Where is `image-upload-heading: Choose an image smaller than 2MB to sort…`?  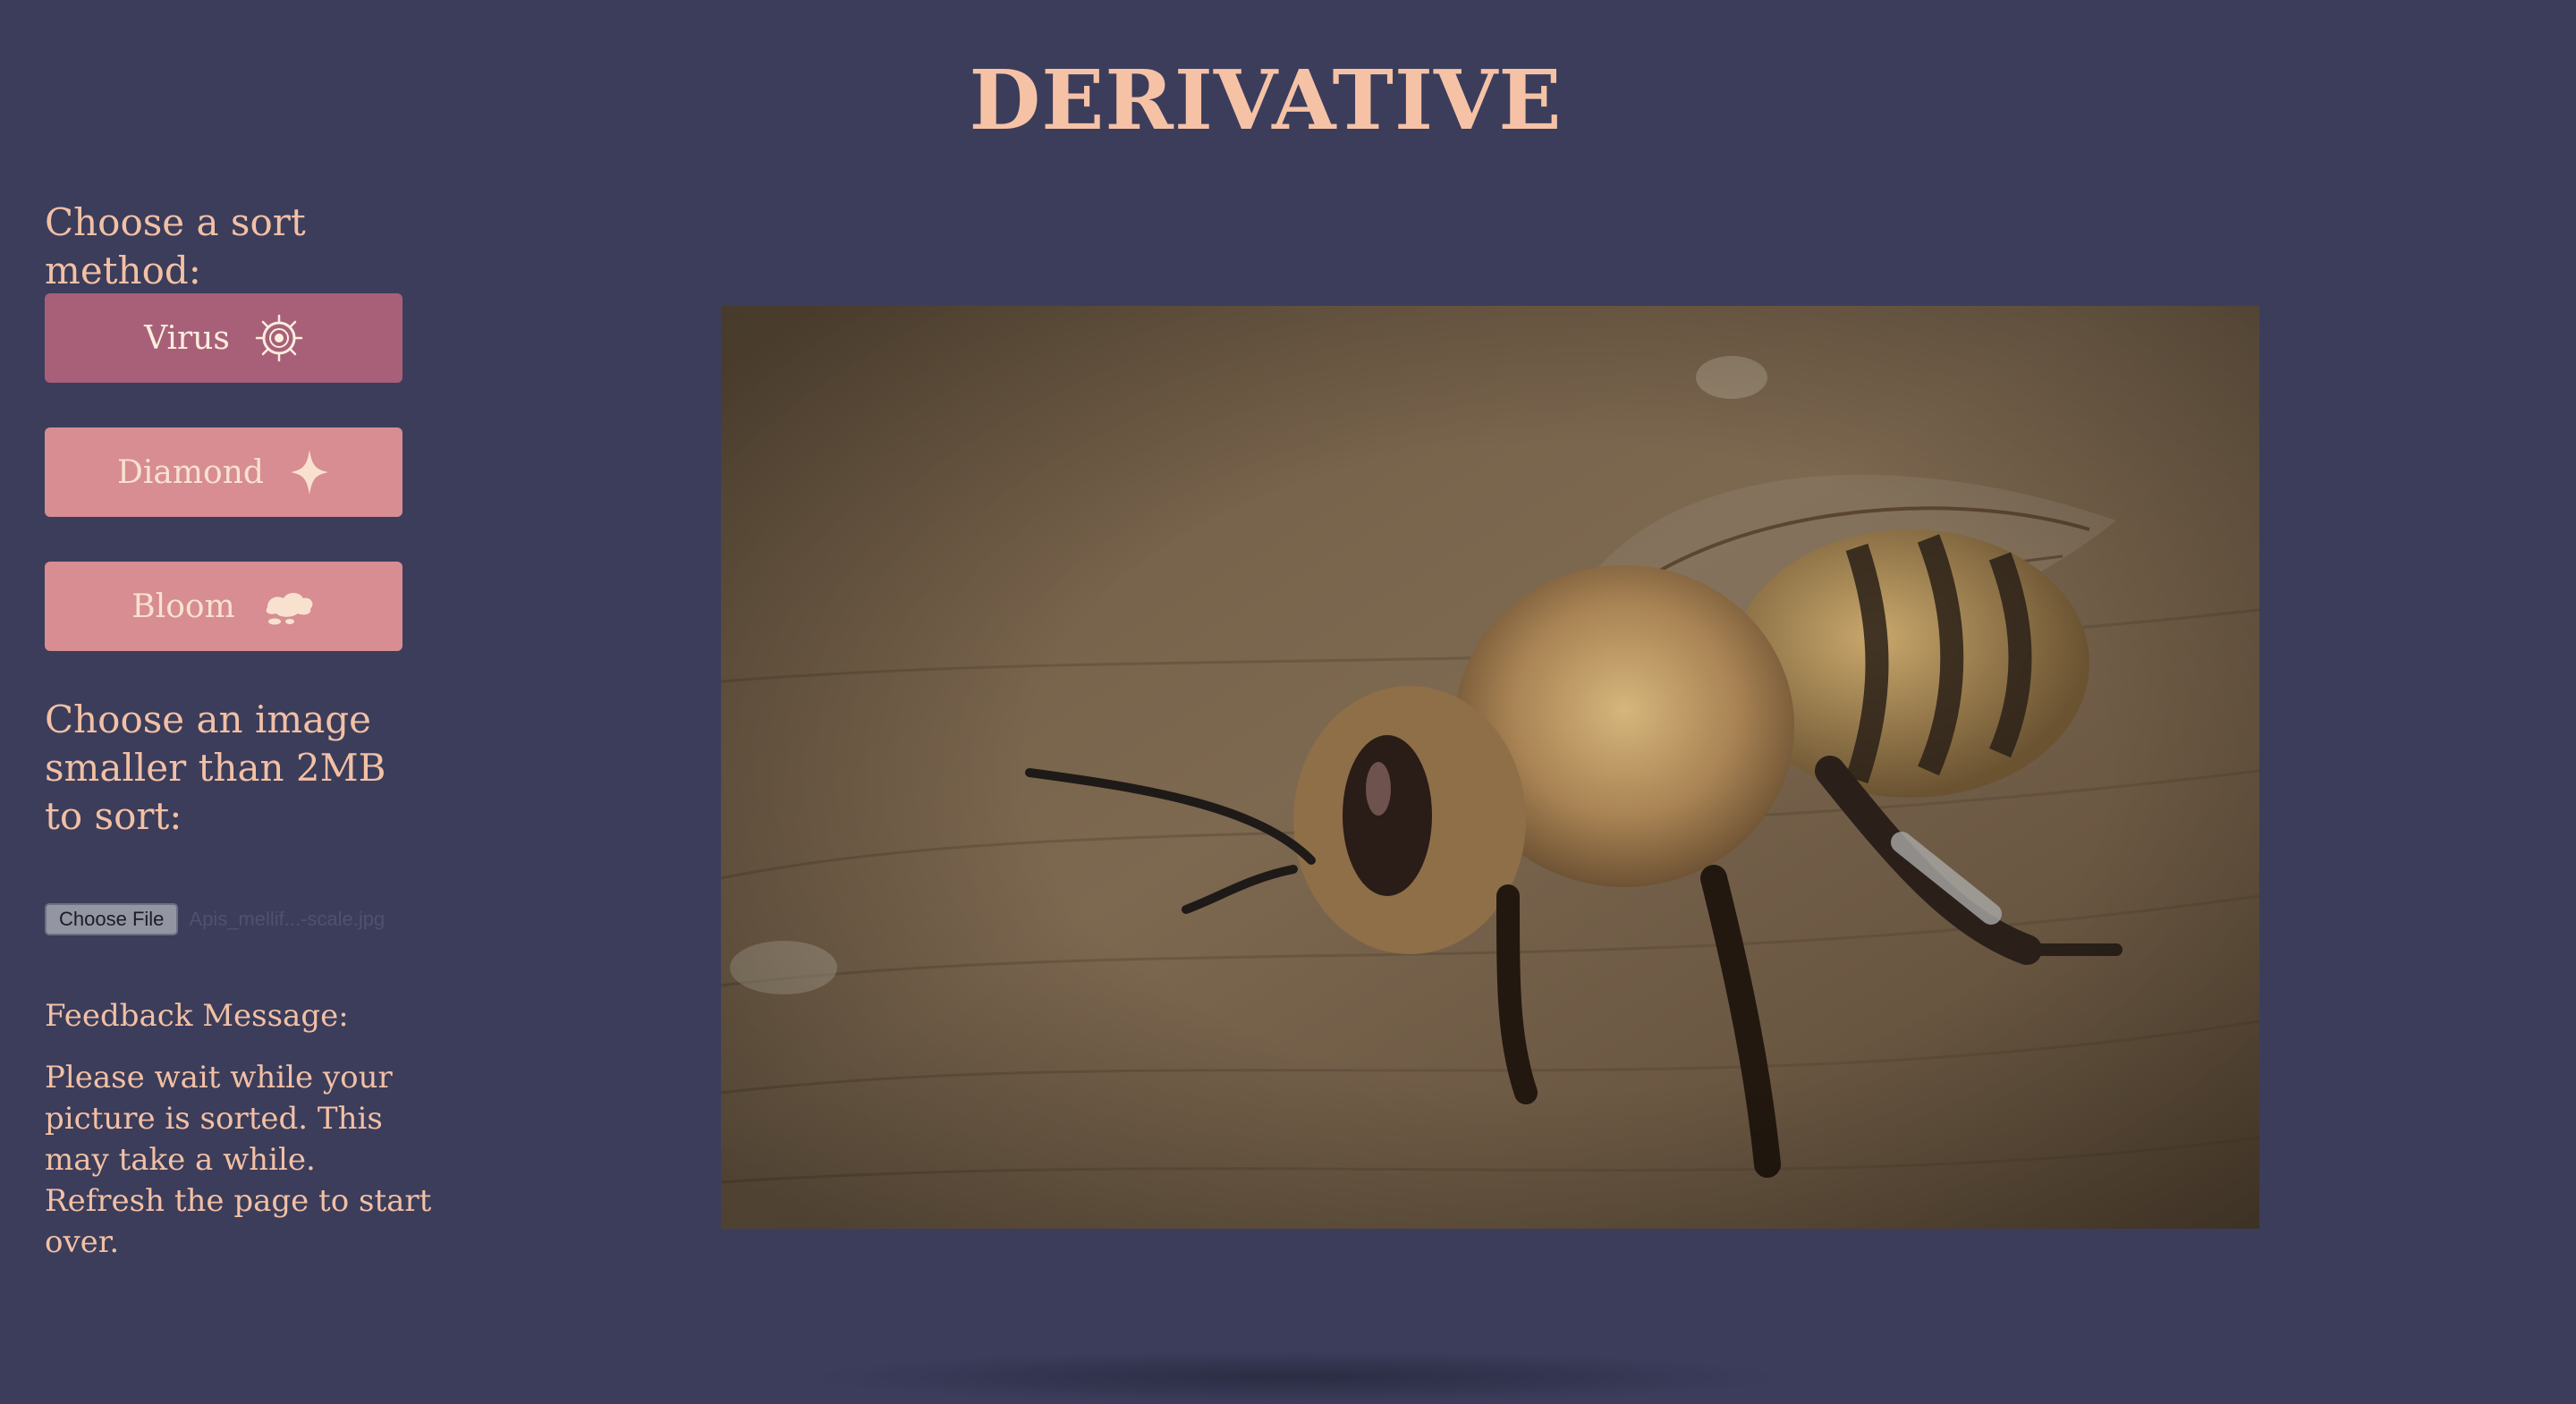 image-upload-heading: Choose an image smaller than 2MB to sort… is located at coordinates (215, 768).